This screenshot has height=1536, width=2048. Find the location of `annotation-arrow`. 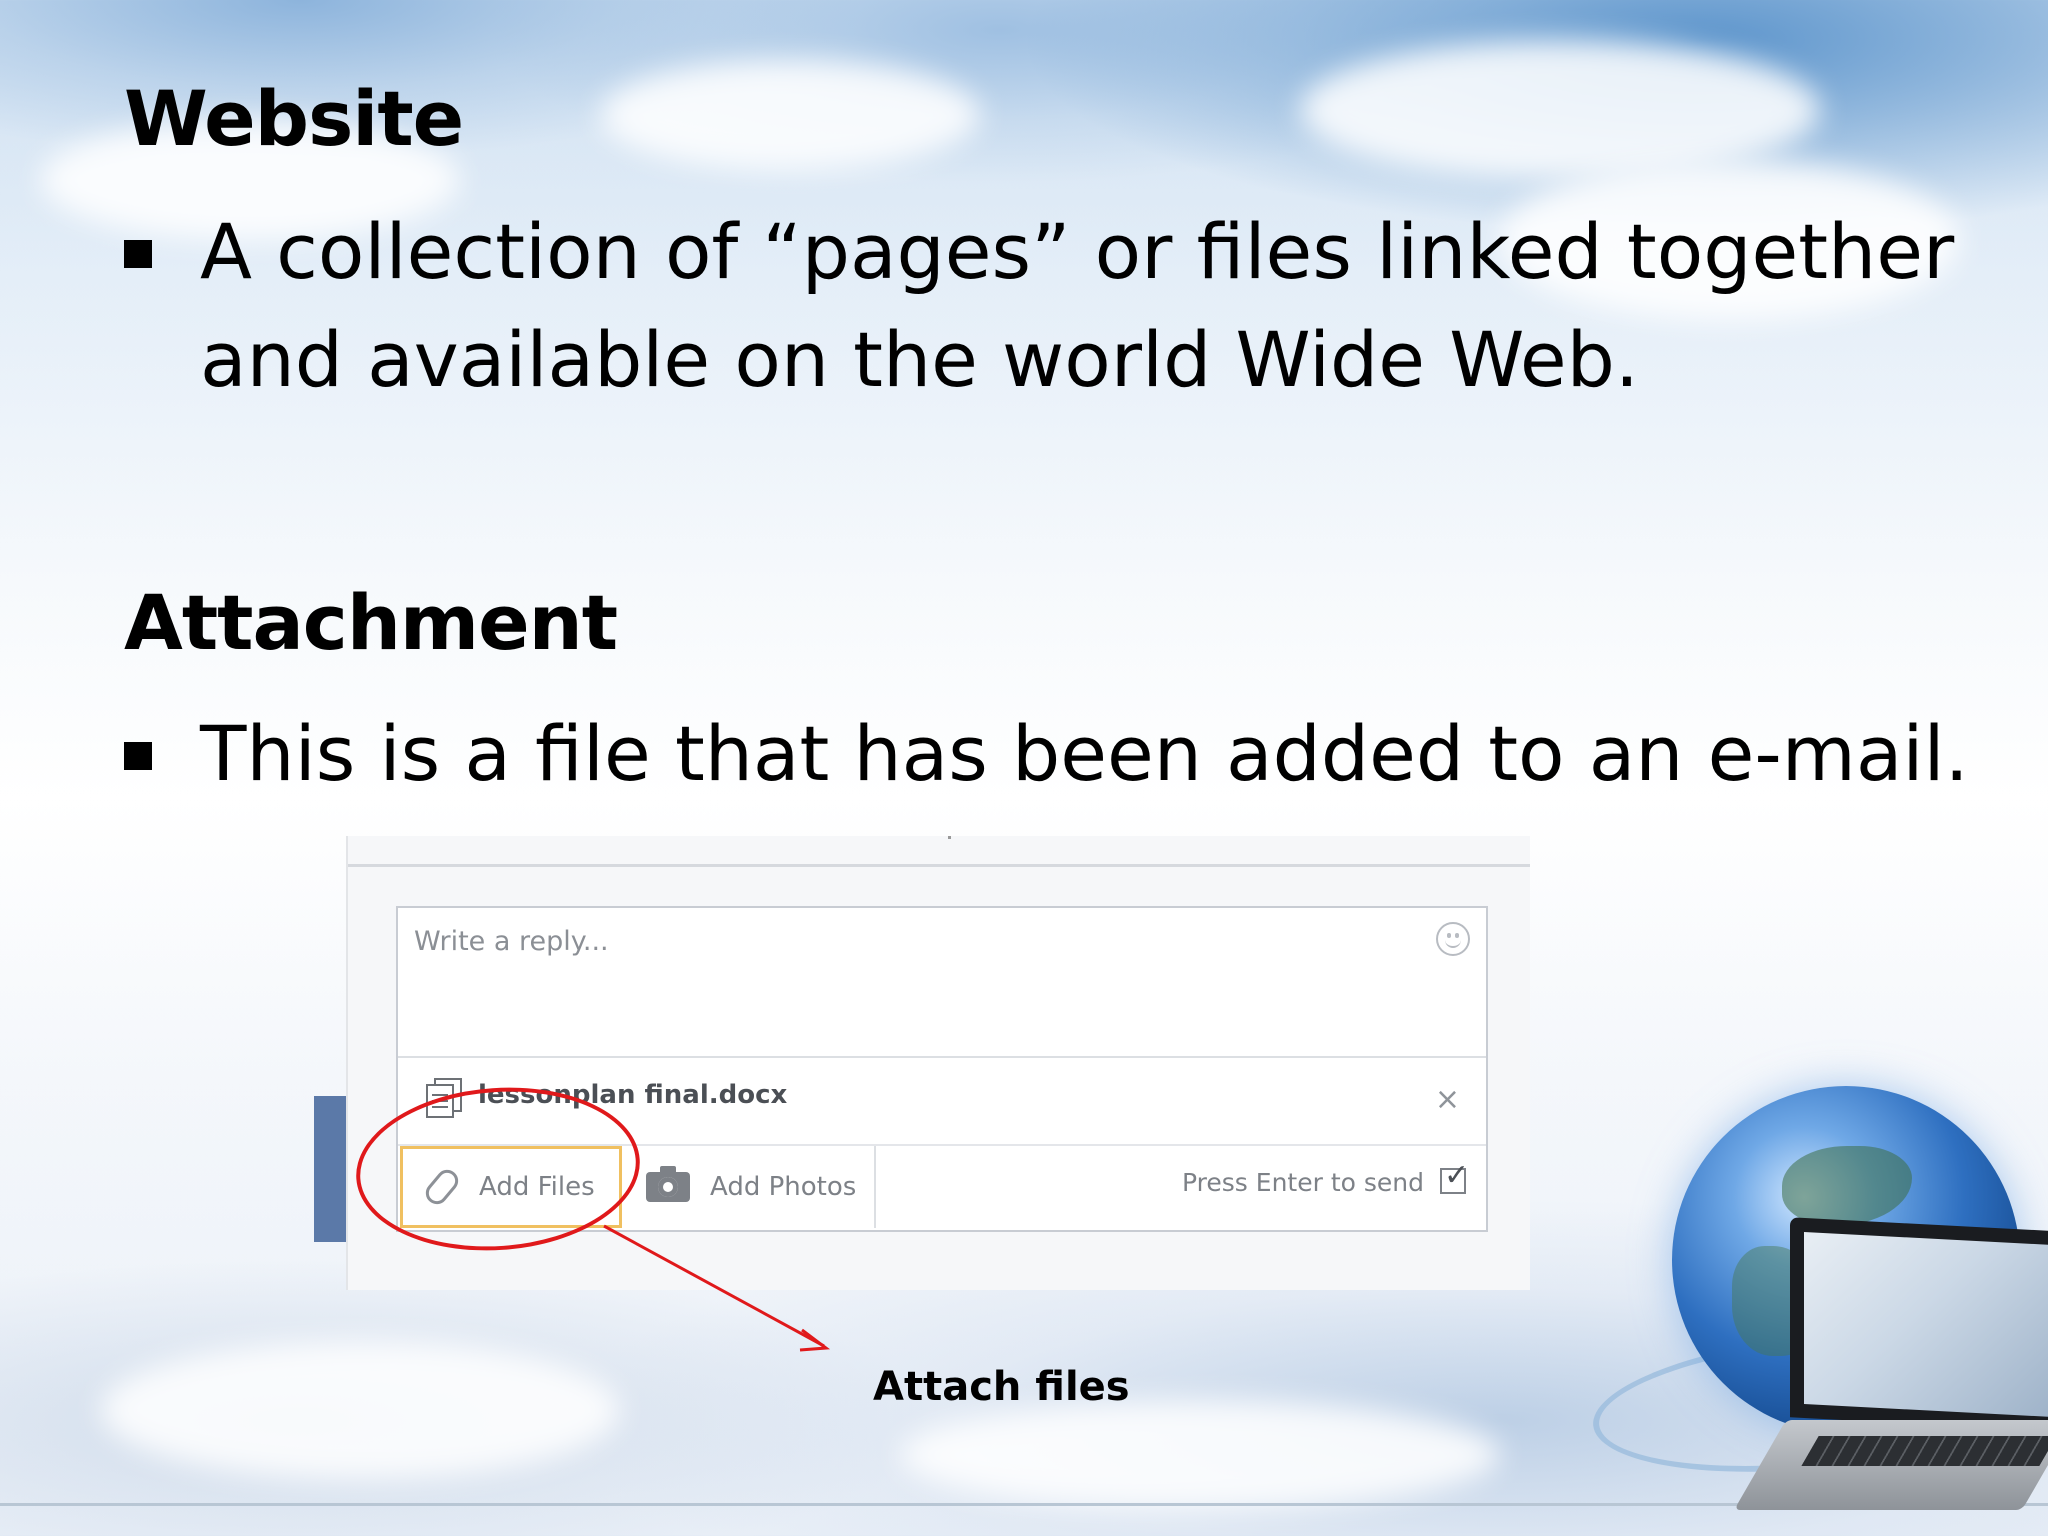

annotation-arrow is located at coordinates (717, 1288).